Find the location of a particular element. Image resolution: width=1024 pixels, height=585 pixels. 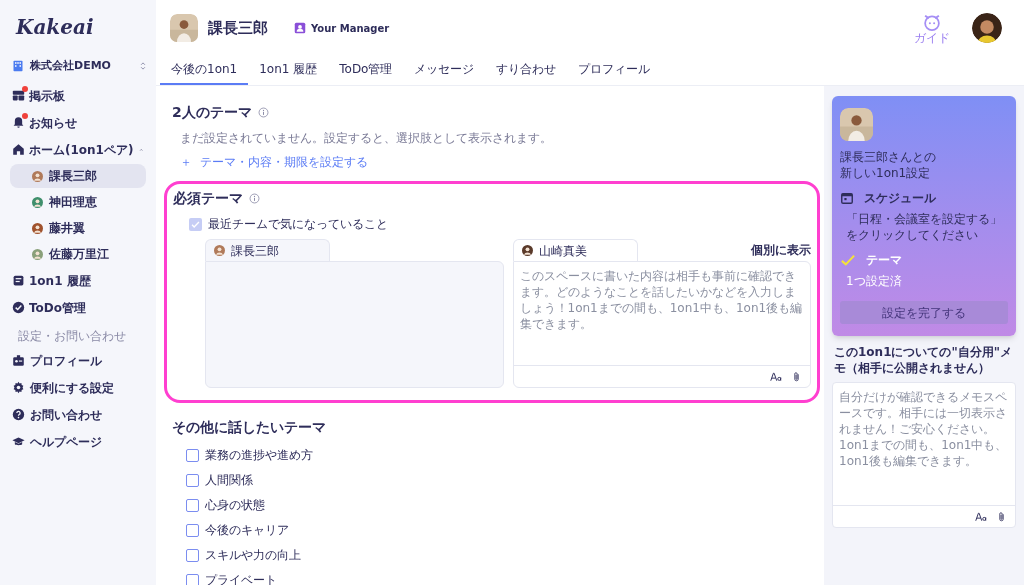

person-icon is located at coordinates (300, 28).